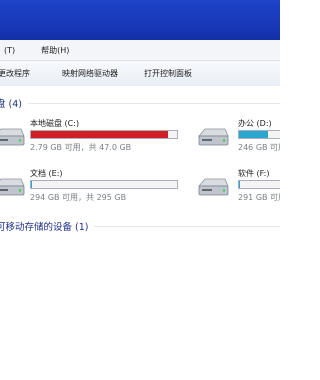 Image resolution: width=320 pixels, height=380 pixels. Describe the element at coordinates (259, 147) in the screenshot. I see `drive-space-info: 246 GB 可用` at that location.